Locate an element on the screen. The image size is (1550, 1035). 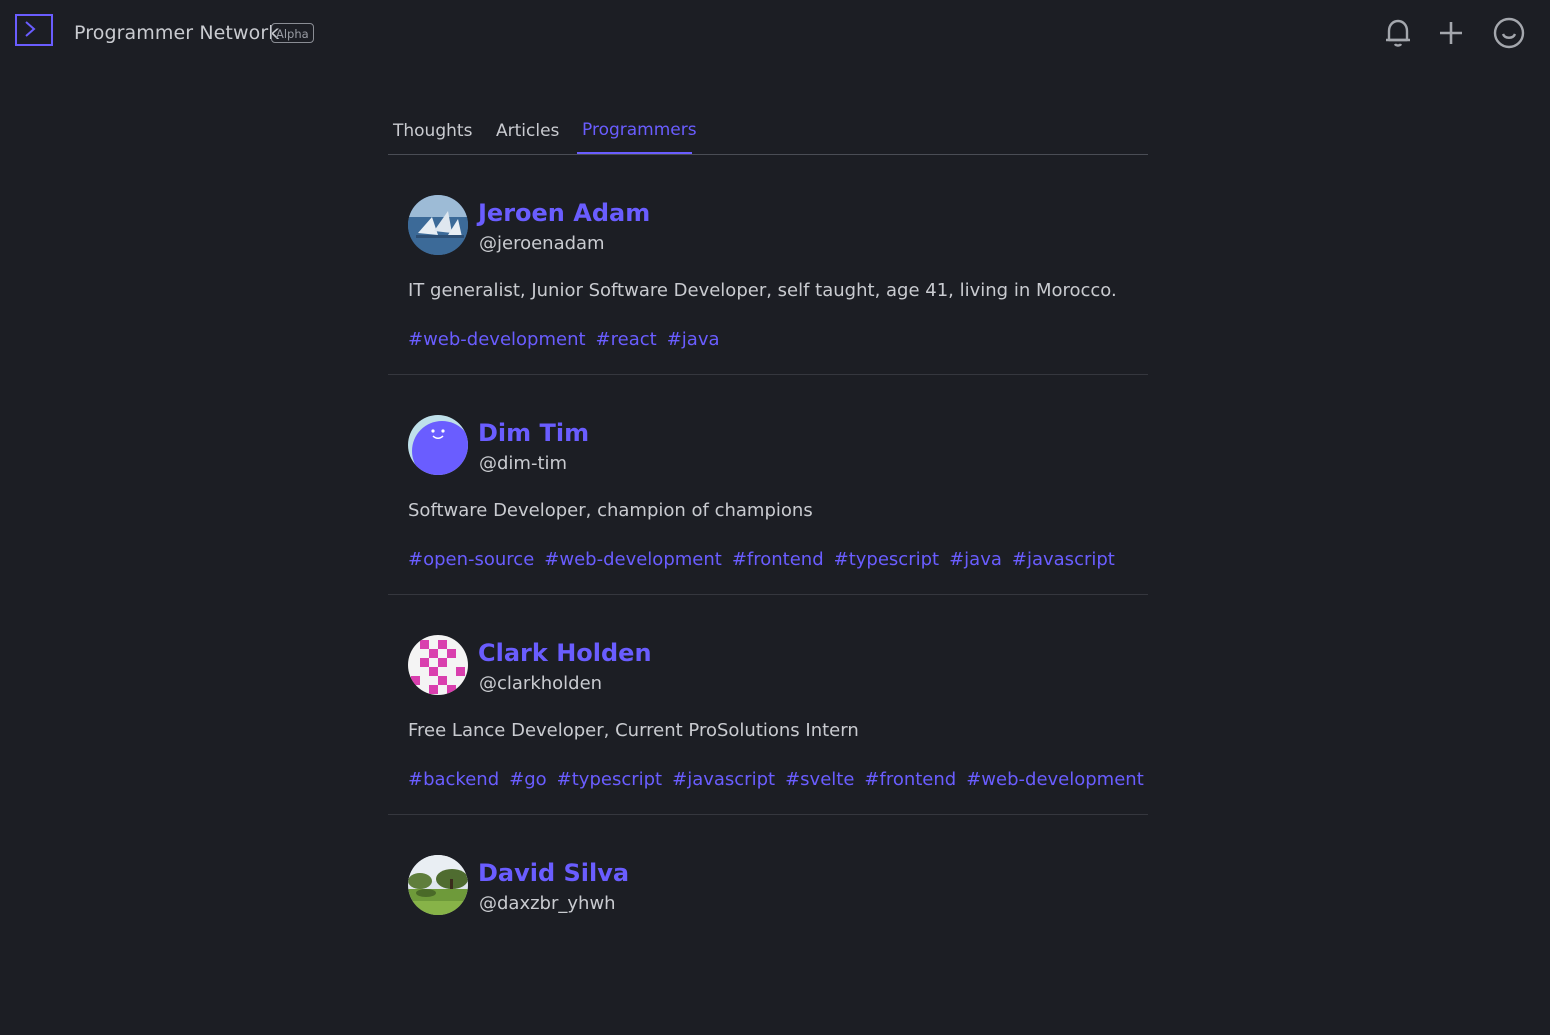
tab-thoughts: Thoughts is located at coordinates (432, 131).